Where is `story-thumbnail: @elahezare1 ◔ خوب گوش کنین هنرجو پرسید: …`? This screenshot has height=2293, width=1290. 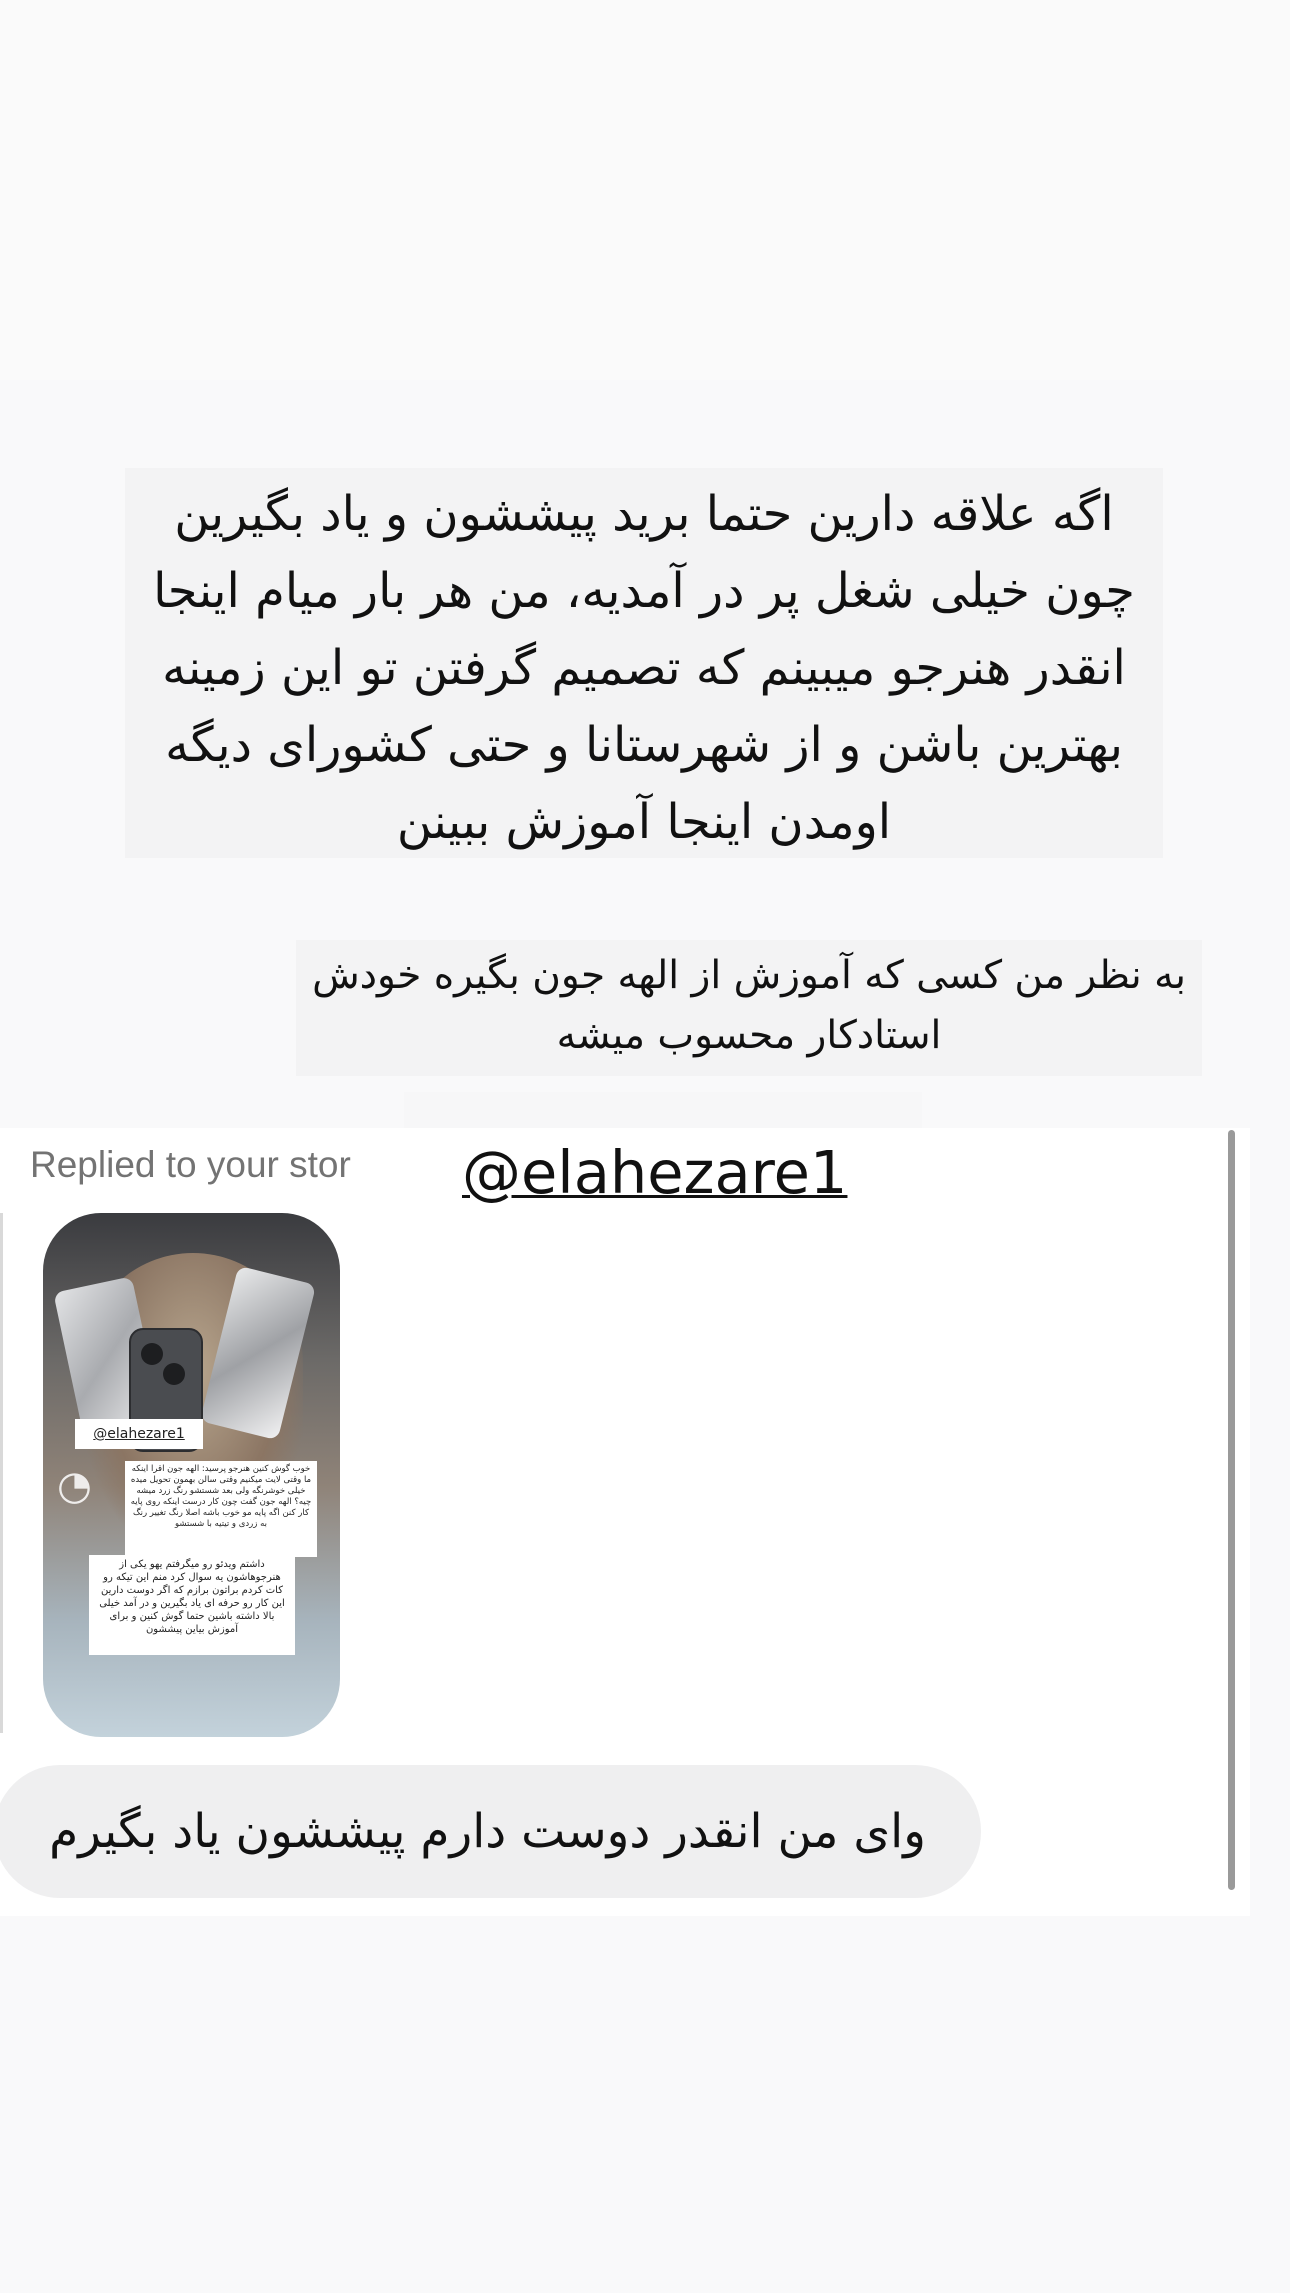
story-thumbnail: @elahezare1 ◔ خوب گوش کنین هنرجو پرسید: … is located at coordinates (191, 1475).